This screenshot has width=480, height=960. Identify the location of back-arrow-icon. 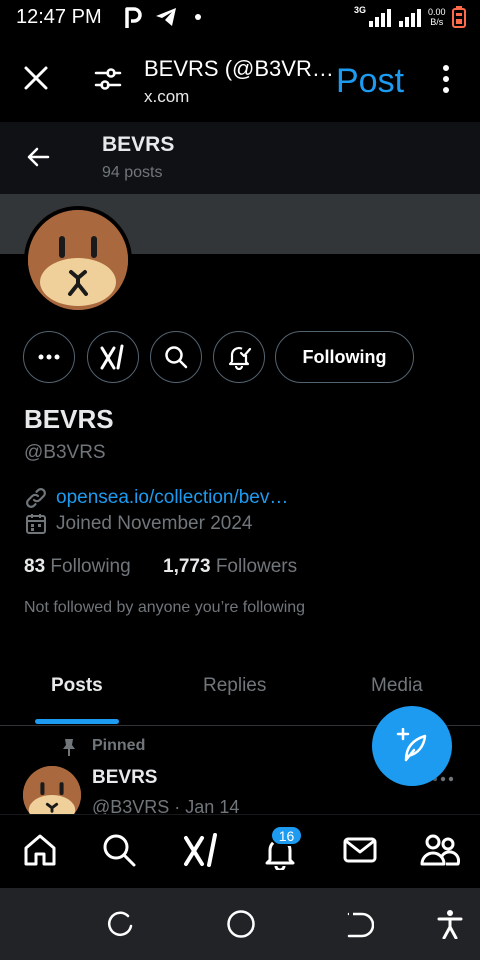
(38, 157).